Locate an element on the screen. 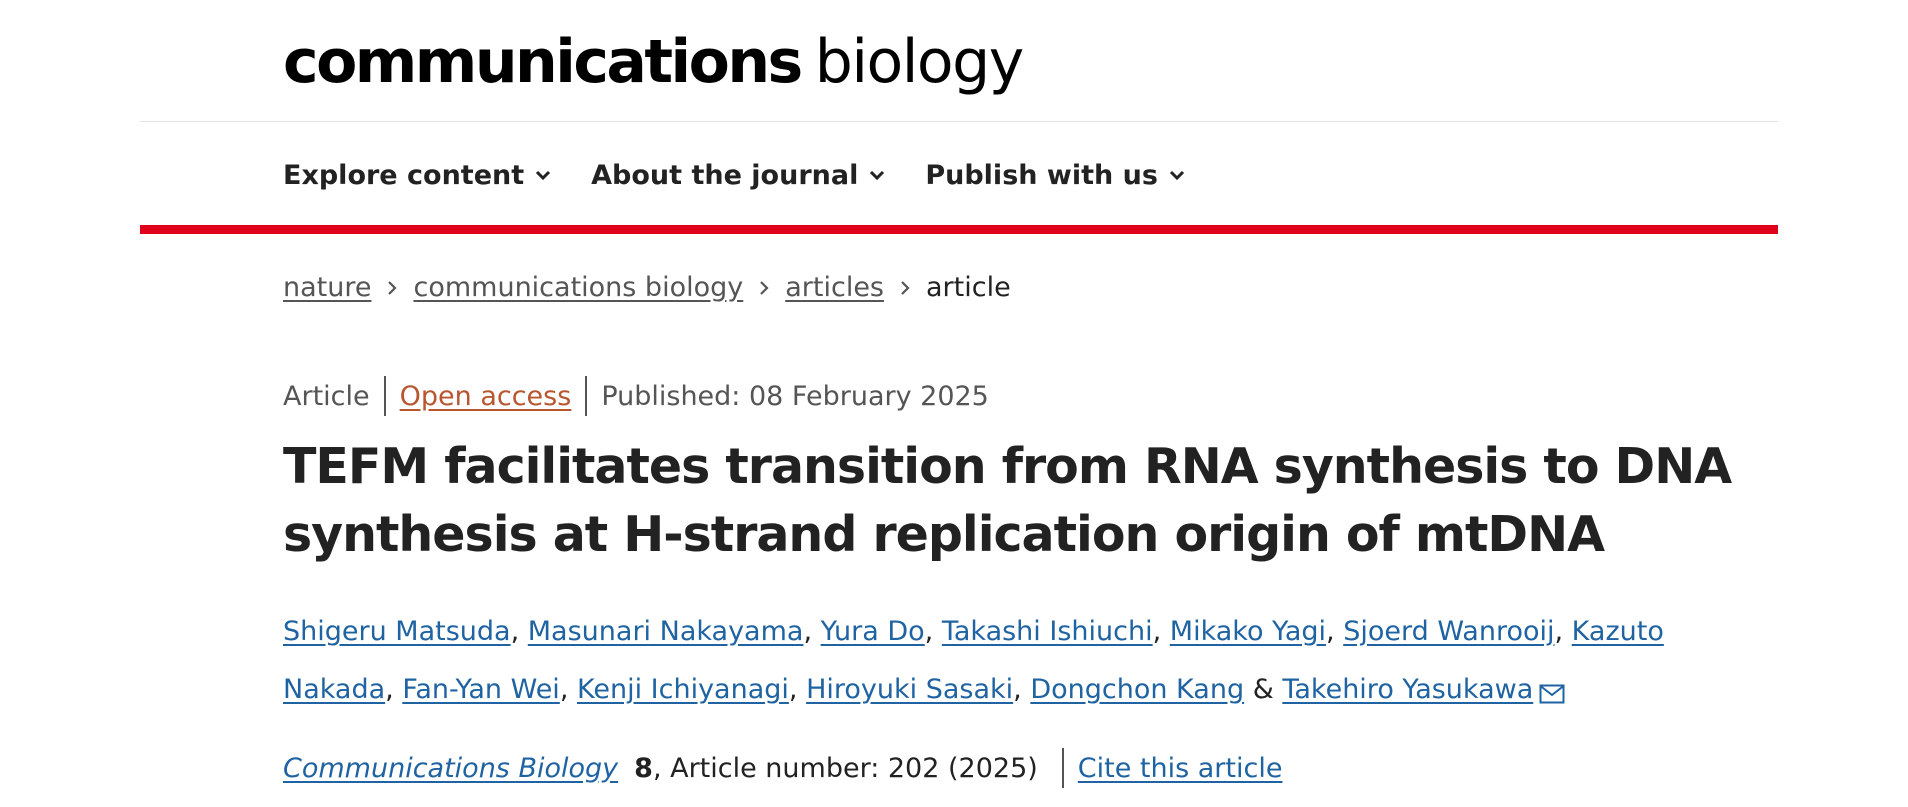  cite-this-article-link: Cite this article is located at coordinates (1180, 768).